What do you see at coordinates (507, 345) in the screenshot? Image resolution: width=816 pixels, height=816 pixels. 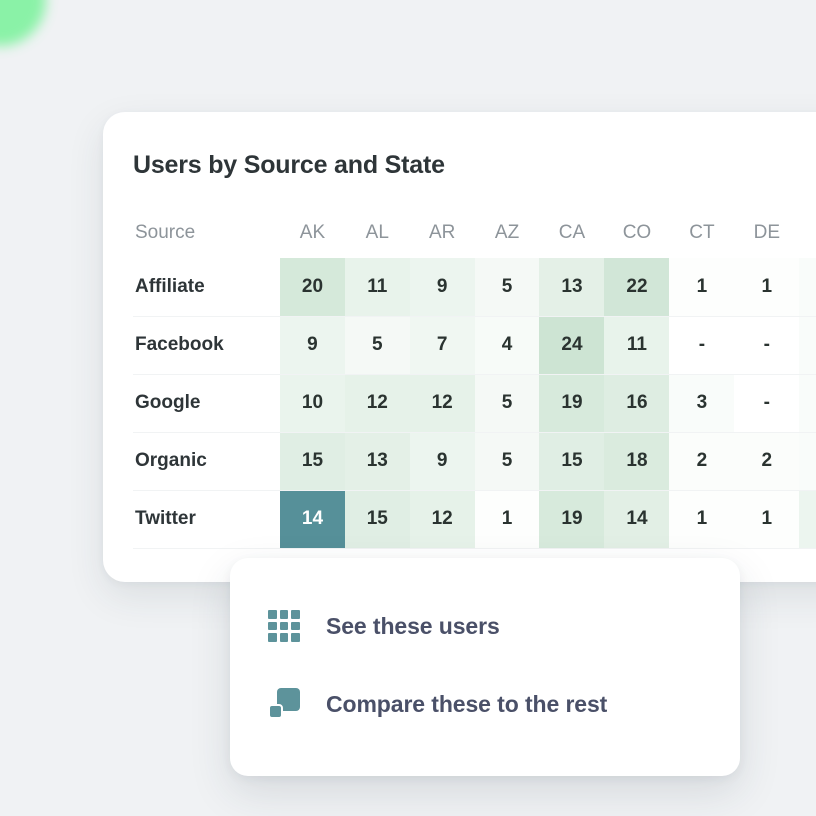 I see `cell-facebook-az: 4` at bounding box center [507, 345].